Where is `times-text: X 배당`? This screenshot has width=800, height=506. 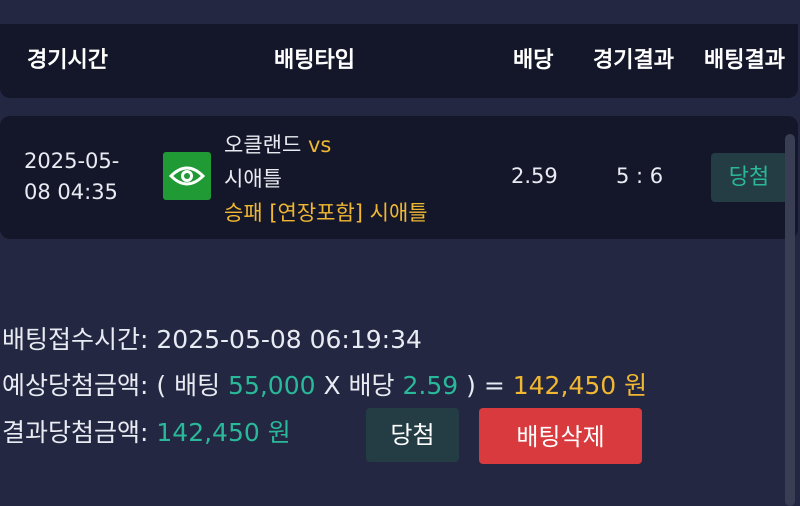
times-text: X 배당 is located at coordinates (359, 385).